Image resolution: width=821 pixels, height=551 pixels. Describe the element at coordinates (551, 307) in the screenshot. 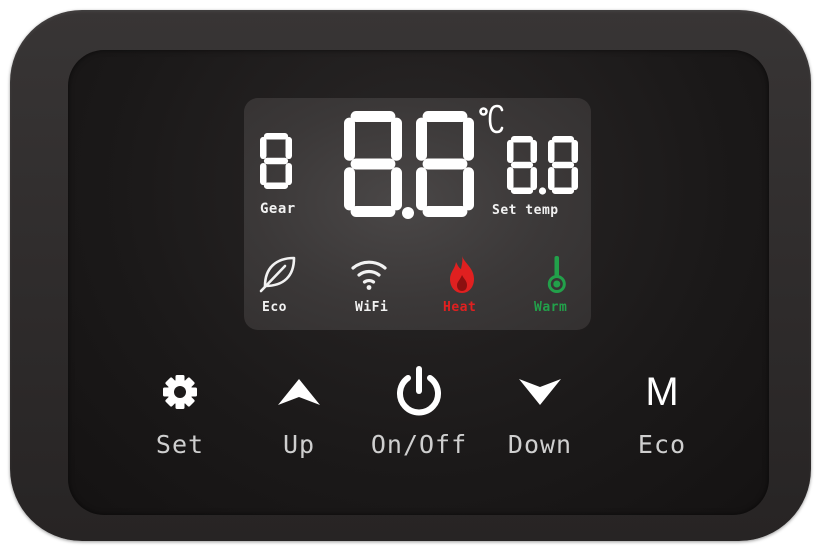

I see `warm-indicator-label: Warm` at that location.